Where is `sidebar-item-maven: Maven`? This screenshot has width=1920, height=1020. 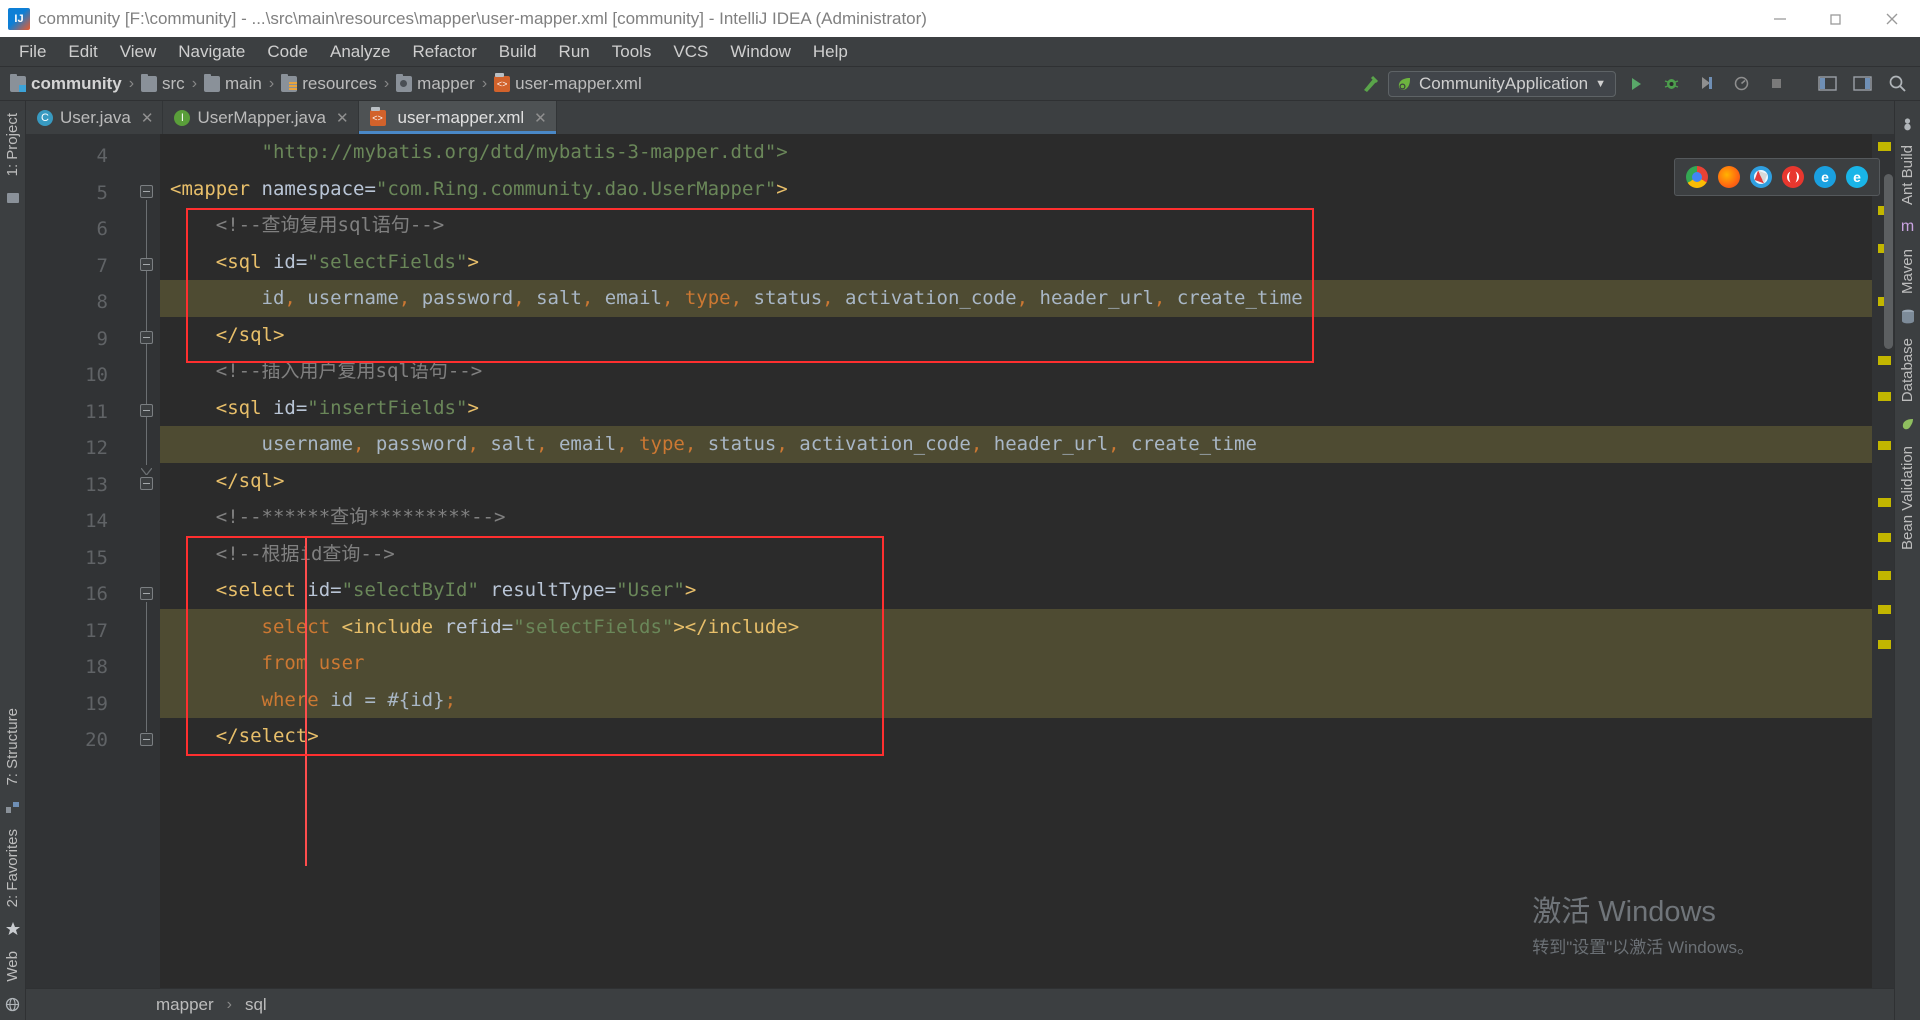
sidebar-item-maven: Maven is located at coordinates (1907, 271).